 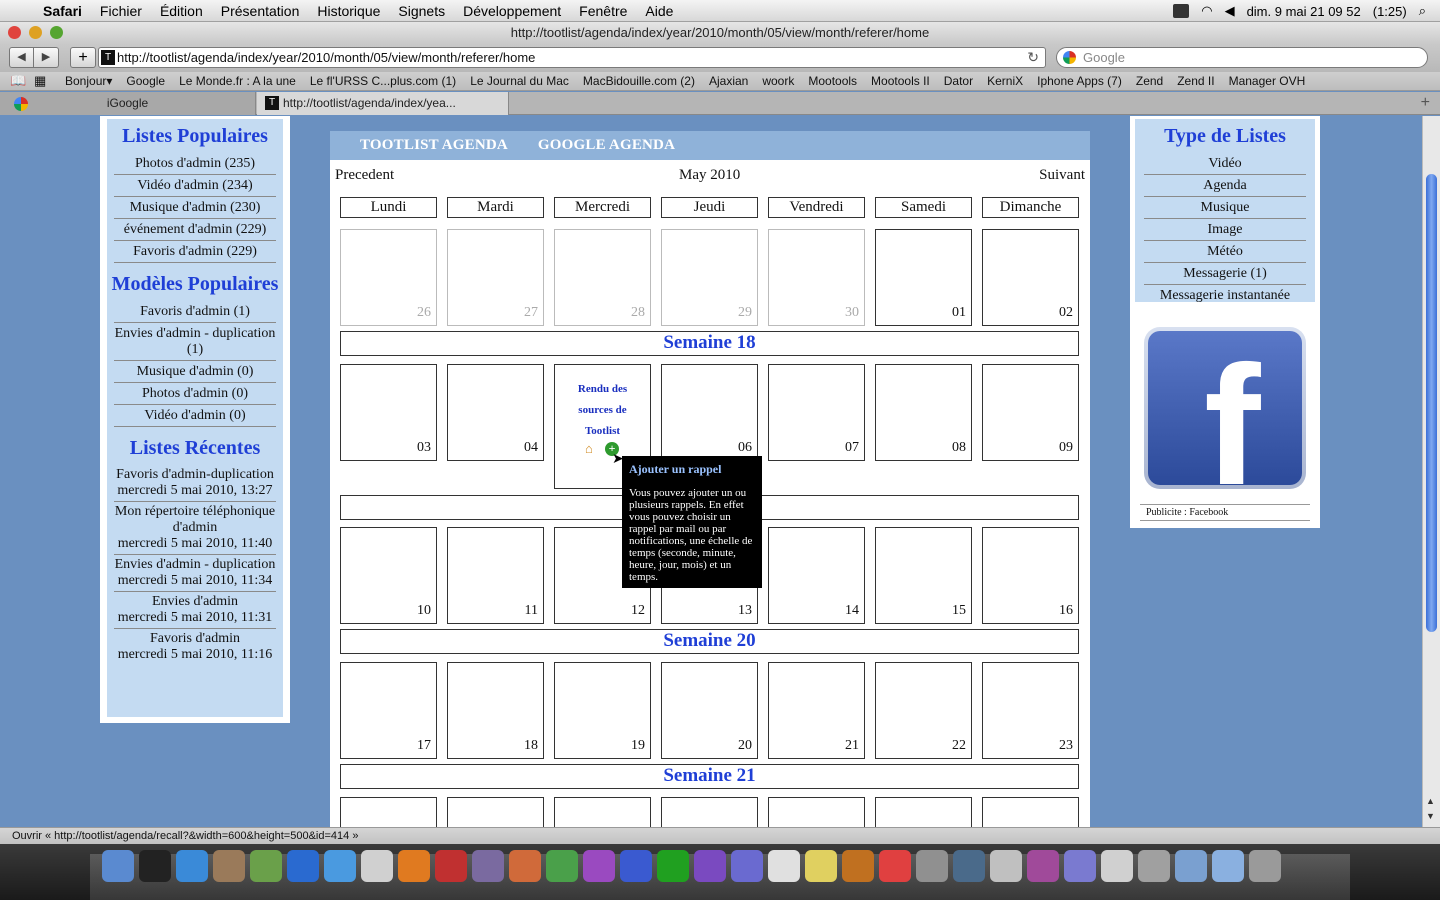 I want to click on menu-help: Aide, so click(x=659, y=11).